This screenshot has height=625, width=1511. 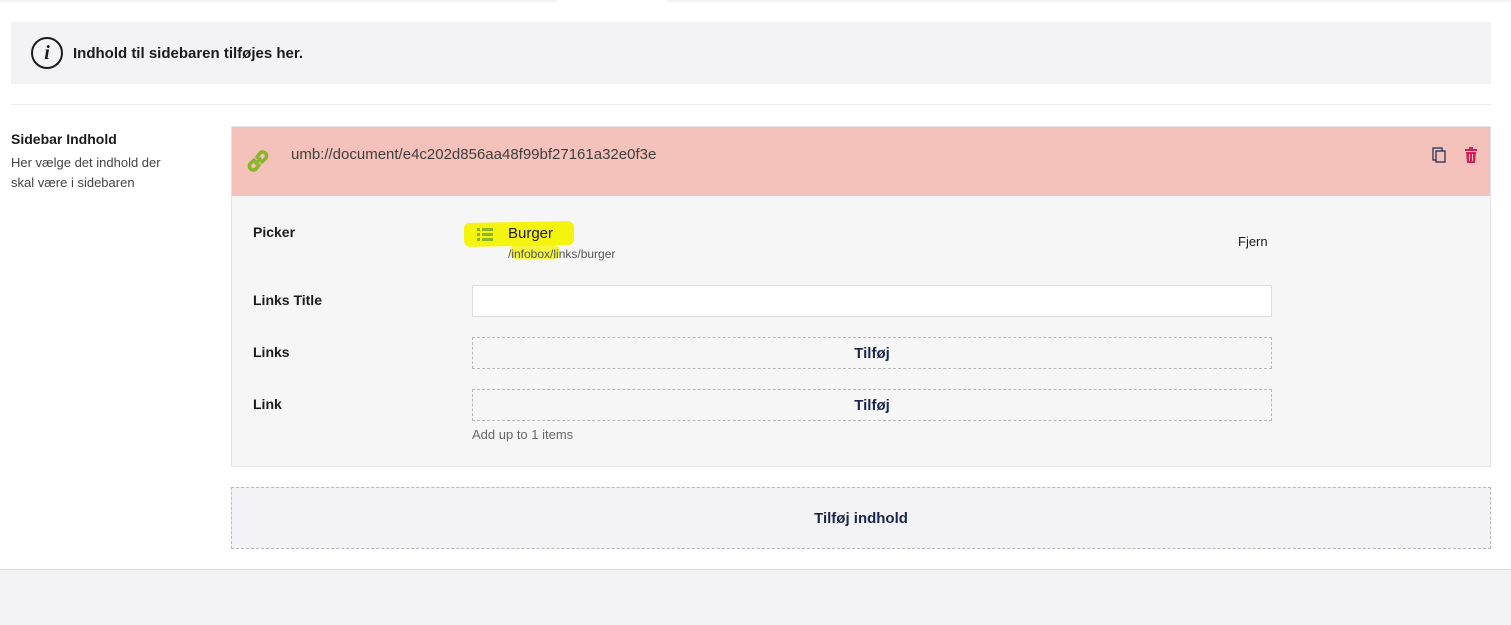 What do you see at coordinates (287, 300) in the screenshot?
I see `links-title-label: Links Title` at bounding box center [287, 300].